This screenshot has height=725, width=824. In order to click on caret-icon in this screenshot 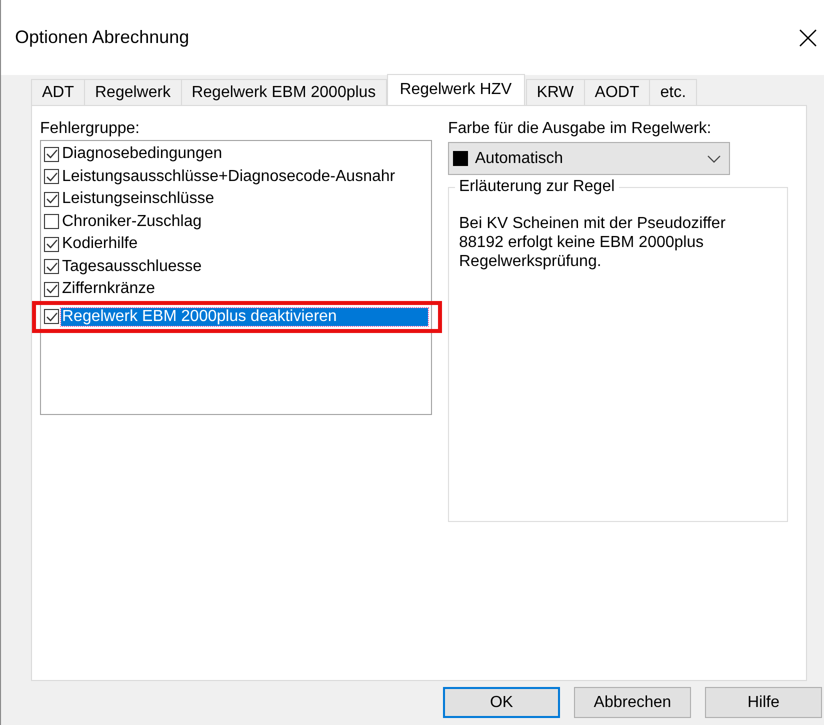, I will do `click(714, 158)`.